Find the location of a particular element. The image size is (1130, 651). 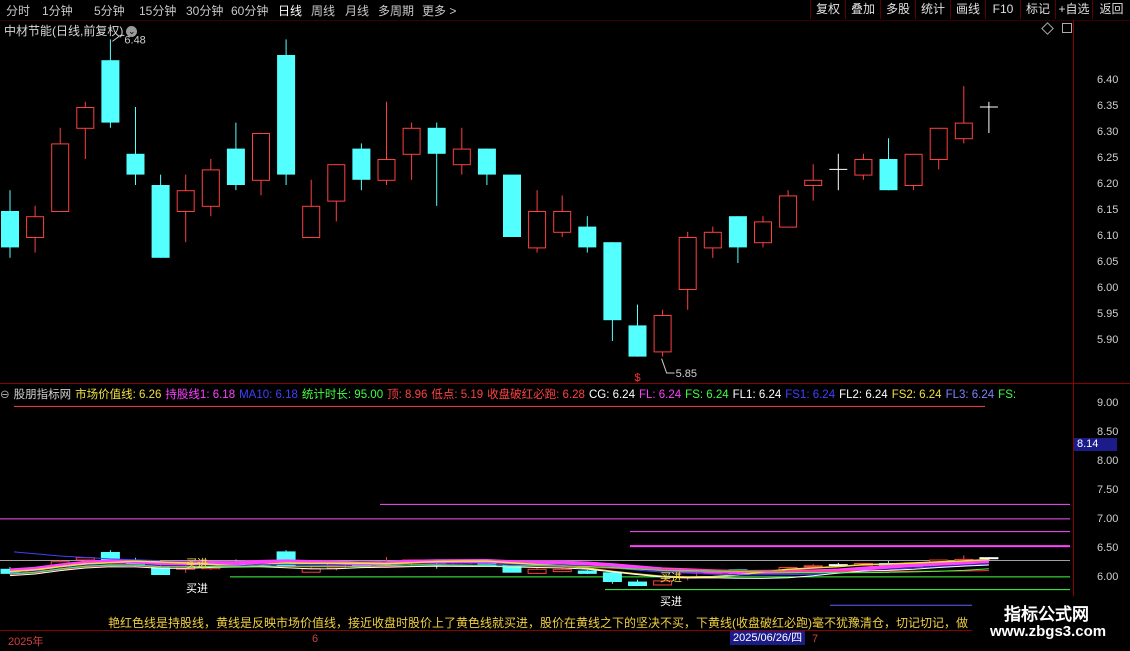

indicator-legend-item: 顶: 8.96 is located at coordinates (407, 395).